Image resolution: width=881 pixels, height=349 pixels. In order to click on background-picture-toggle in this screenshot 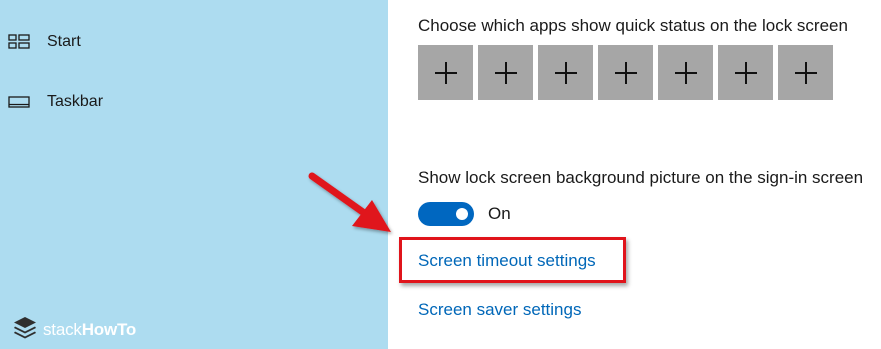, I will do `click(446, 214)`.